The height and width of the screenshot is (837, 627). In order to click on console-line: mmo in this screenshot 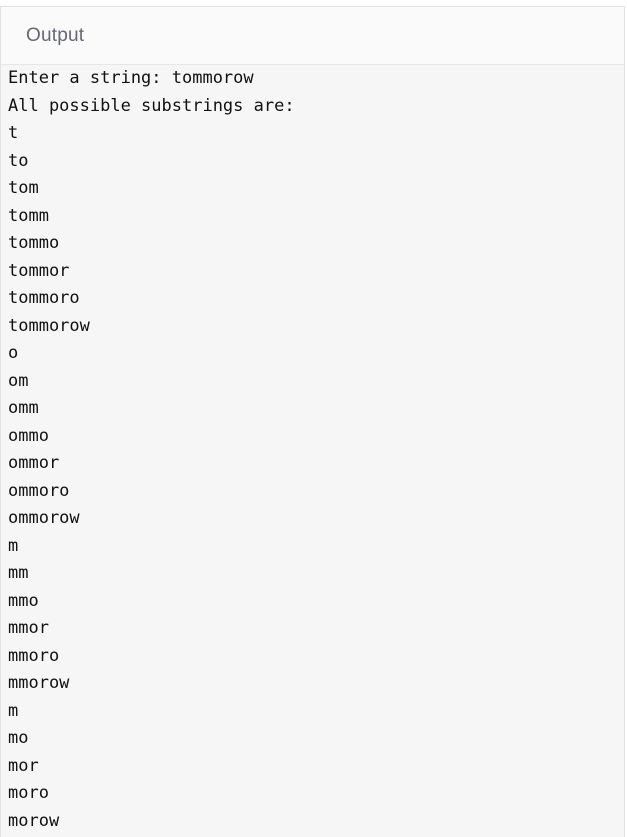, I will do `click(23, 600)`.